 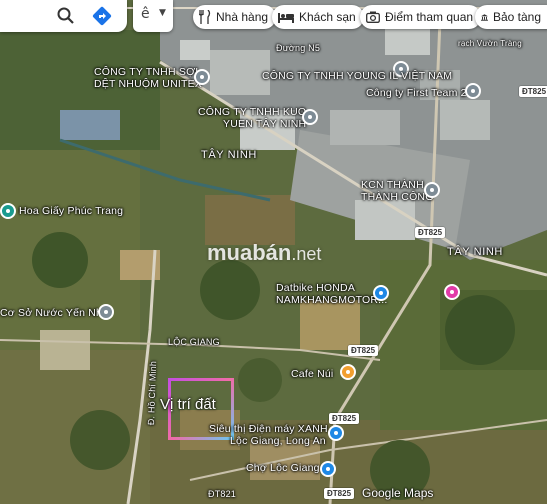 I want to click on road-label-dt821: ĐT821, so click(x=222, y=494).